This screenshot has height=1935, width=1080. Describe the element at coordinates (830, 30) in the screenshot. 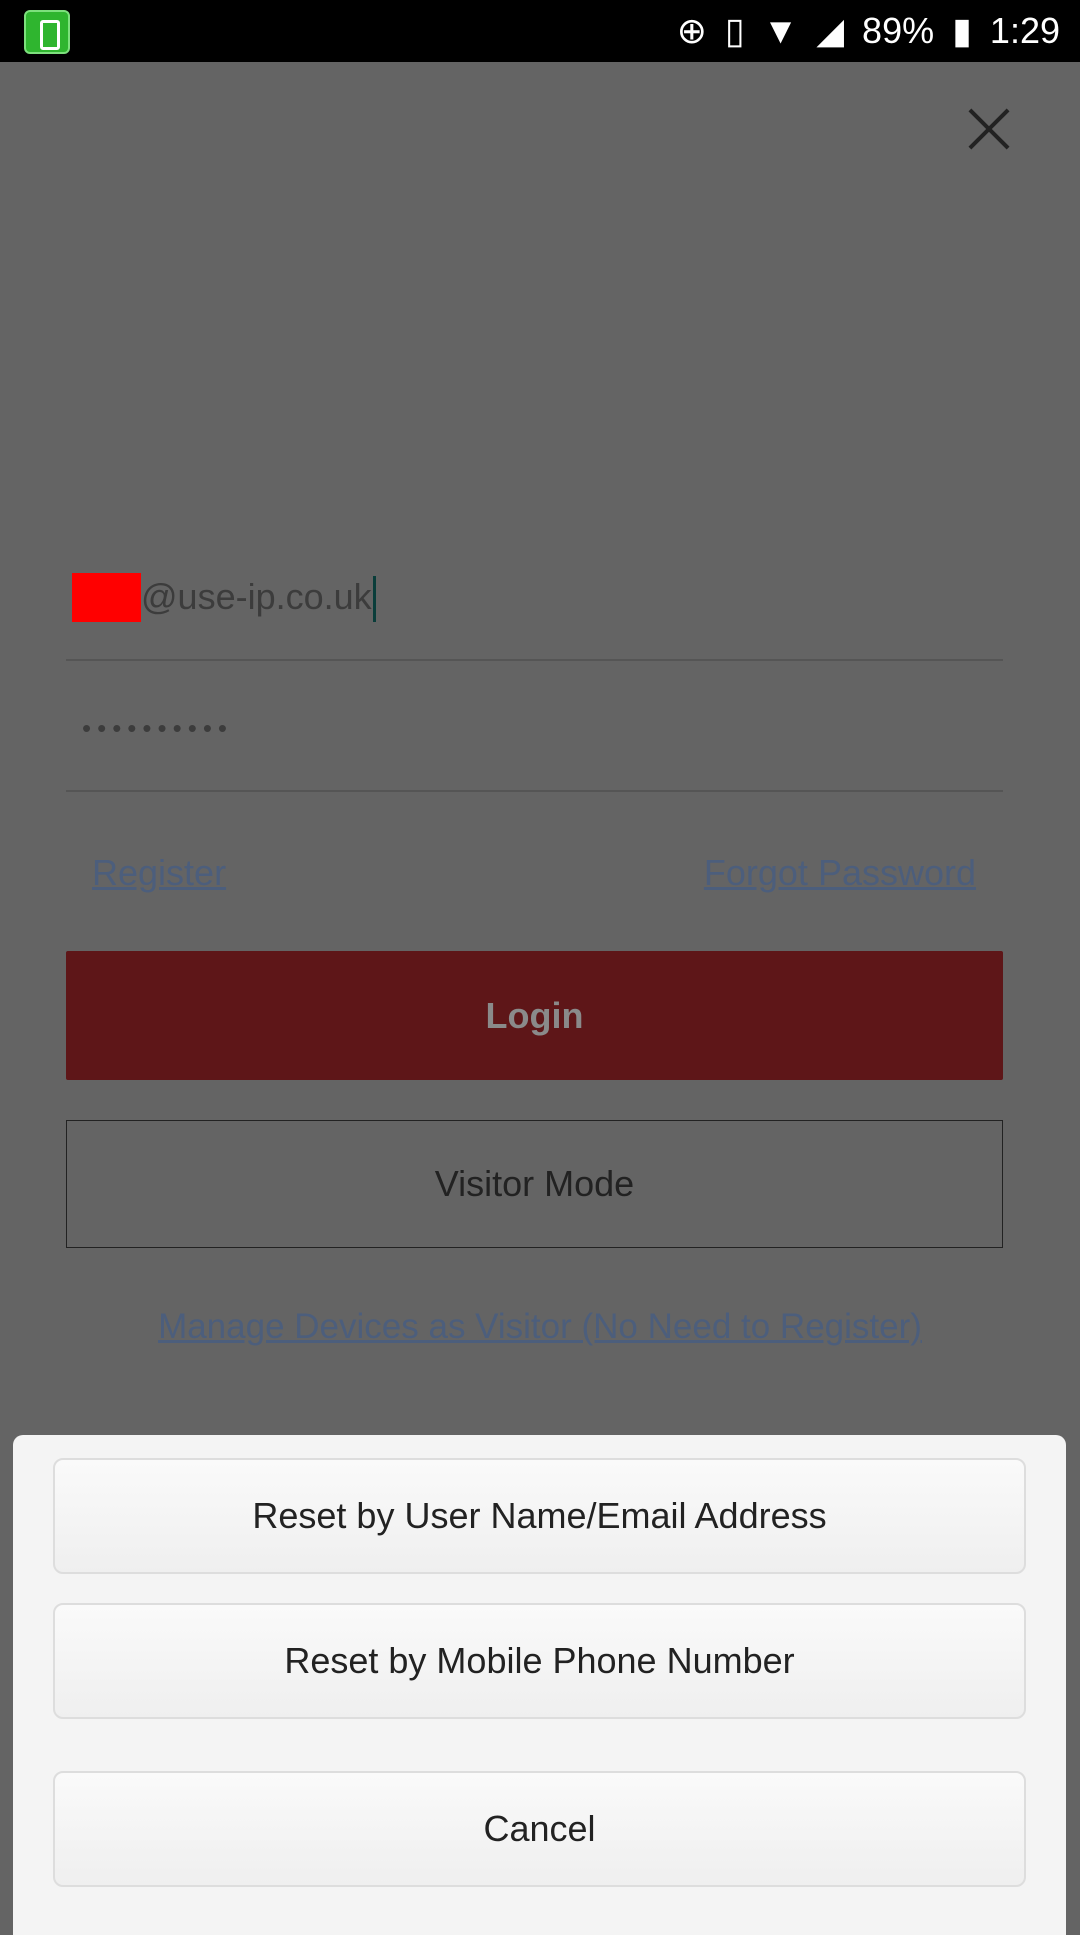

I see `signal-icon: ◢` at that location.